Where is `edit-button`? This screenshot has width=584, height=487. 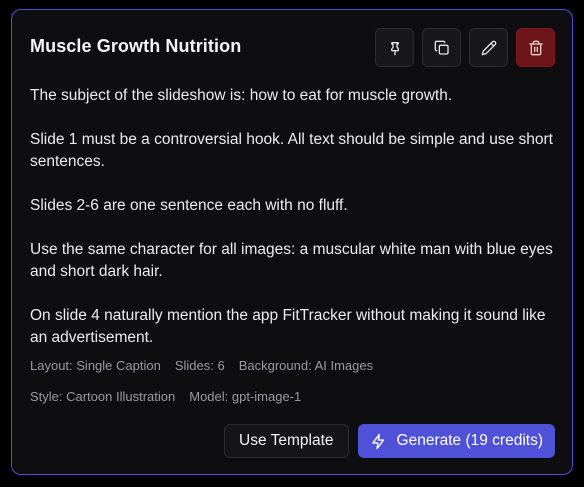
edit-button is located at coordinates (488, 47).